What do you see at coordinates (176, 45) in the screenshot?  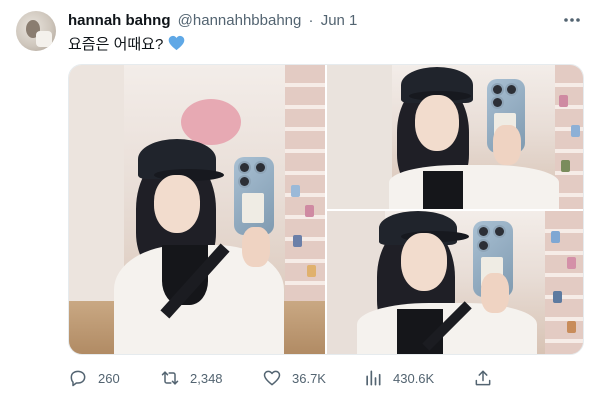 I see `blue-heart-emoji-icon` at bounding box center [176, 45].